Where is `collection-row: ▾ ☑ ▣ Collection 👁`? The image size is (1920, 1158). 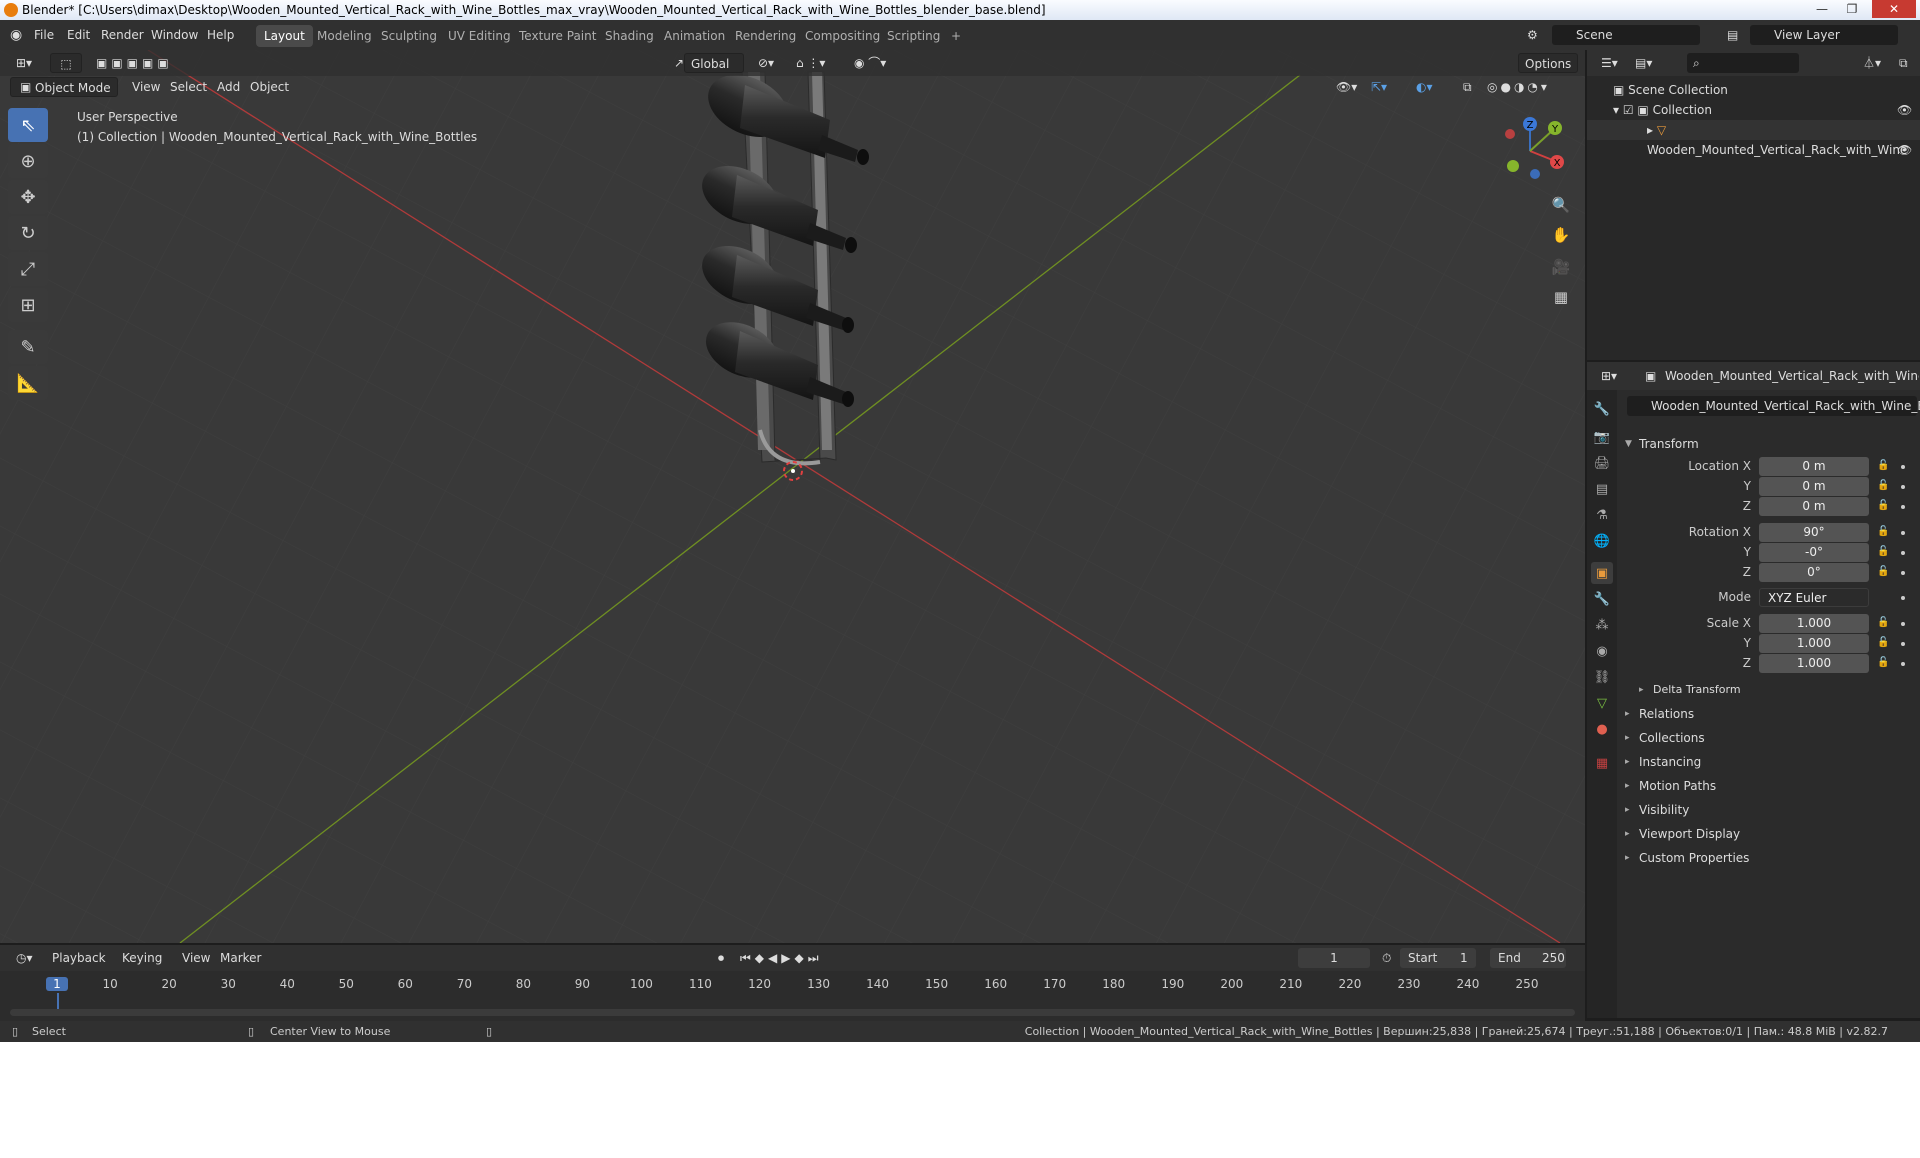
collection-row: ▾ ☑ ▣ Collection 👁 is located at coordinates (1753, 110).